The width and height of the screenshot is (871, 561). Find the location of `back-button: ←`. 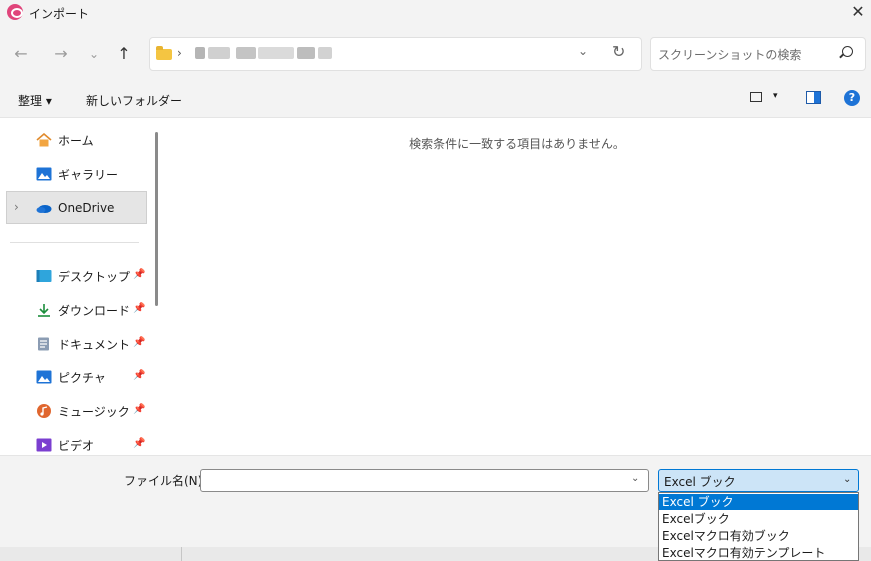

back-button: ← is located at coordinates (21, 54).